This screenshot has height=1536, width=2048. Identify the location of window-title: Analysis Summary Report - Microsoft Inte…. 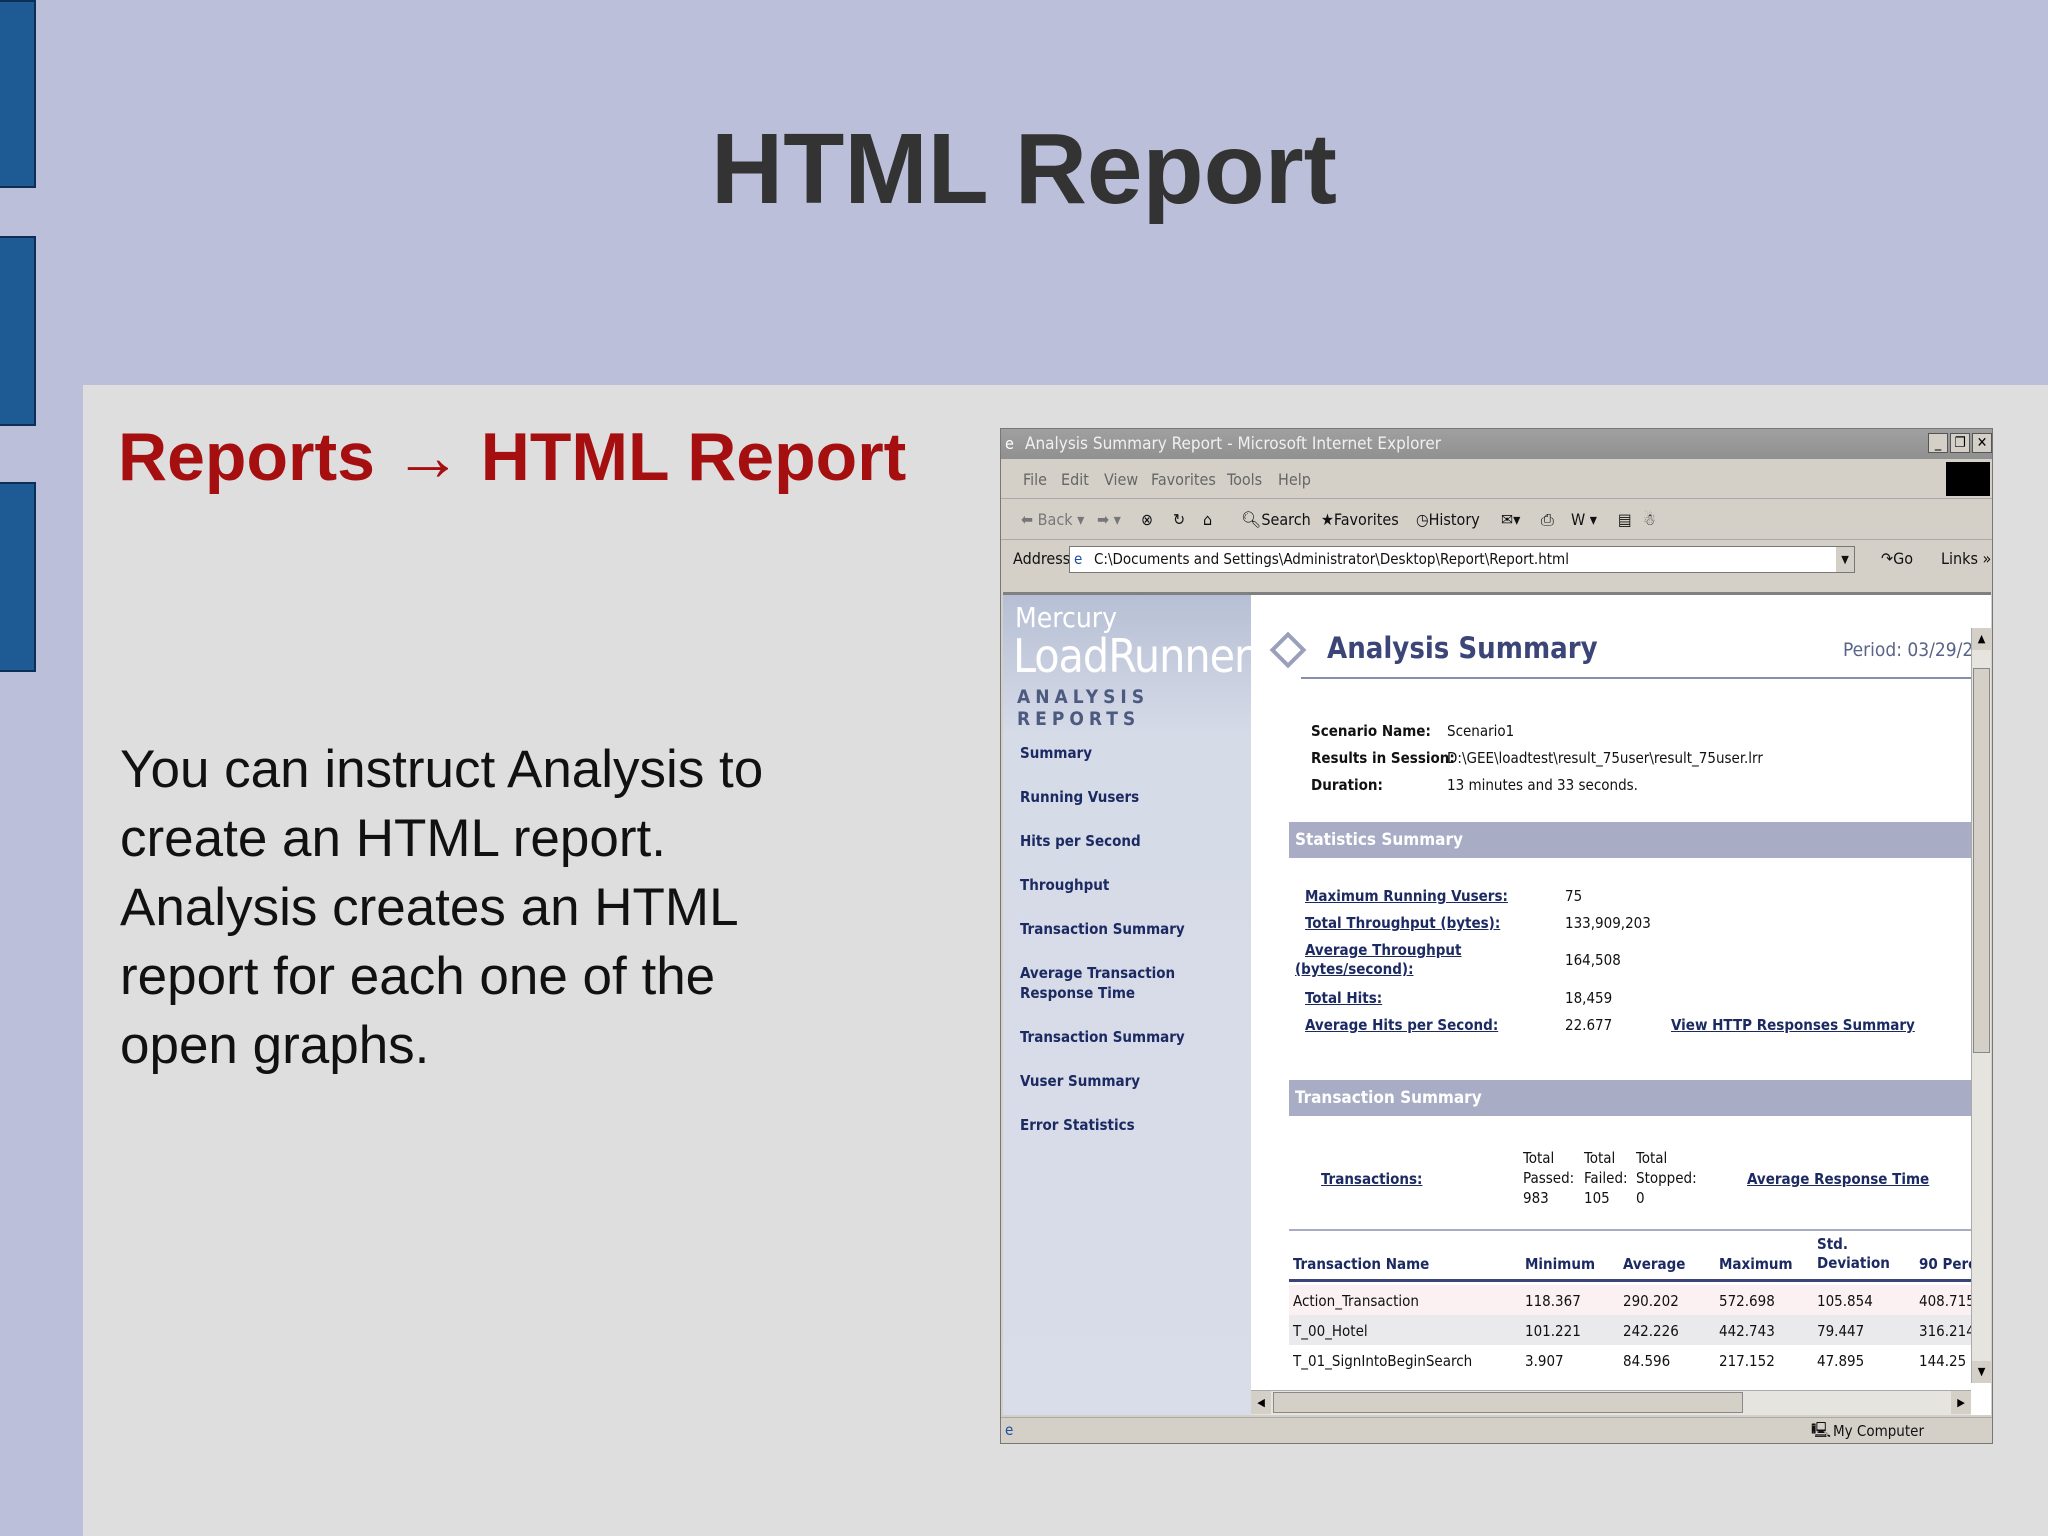
(1233, 444).